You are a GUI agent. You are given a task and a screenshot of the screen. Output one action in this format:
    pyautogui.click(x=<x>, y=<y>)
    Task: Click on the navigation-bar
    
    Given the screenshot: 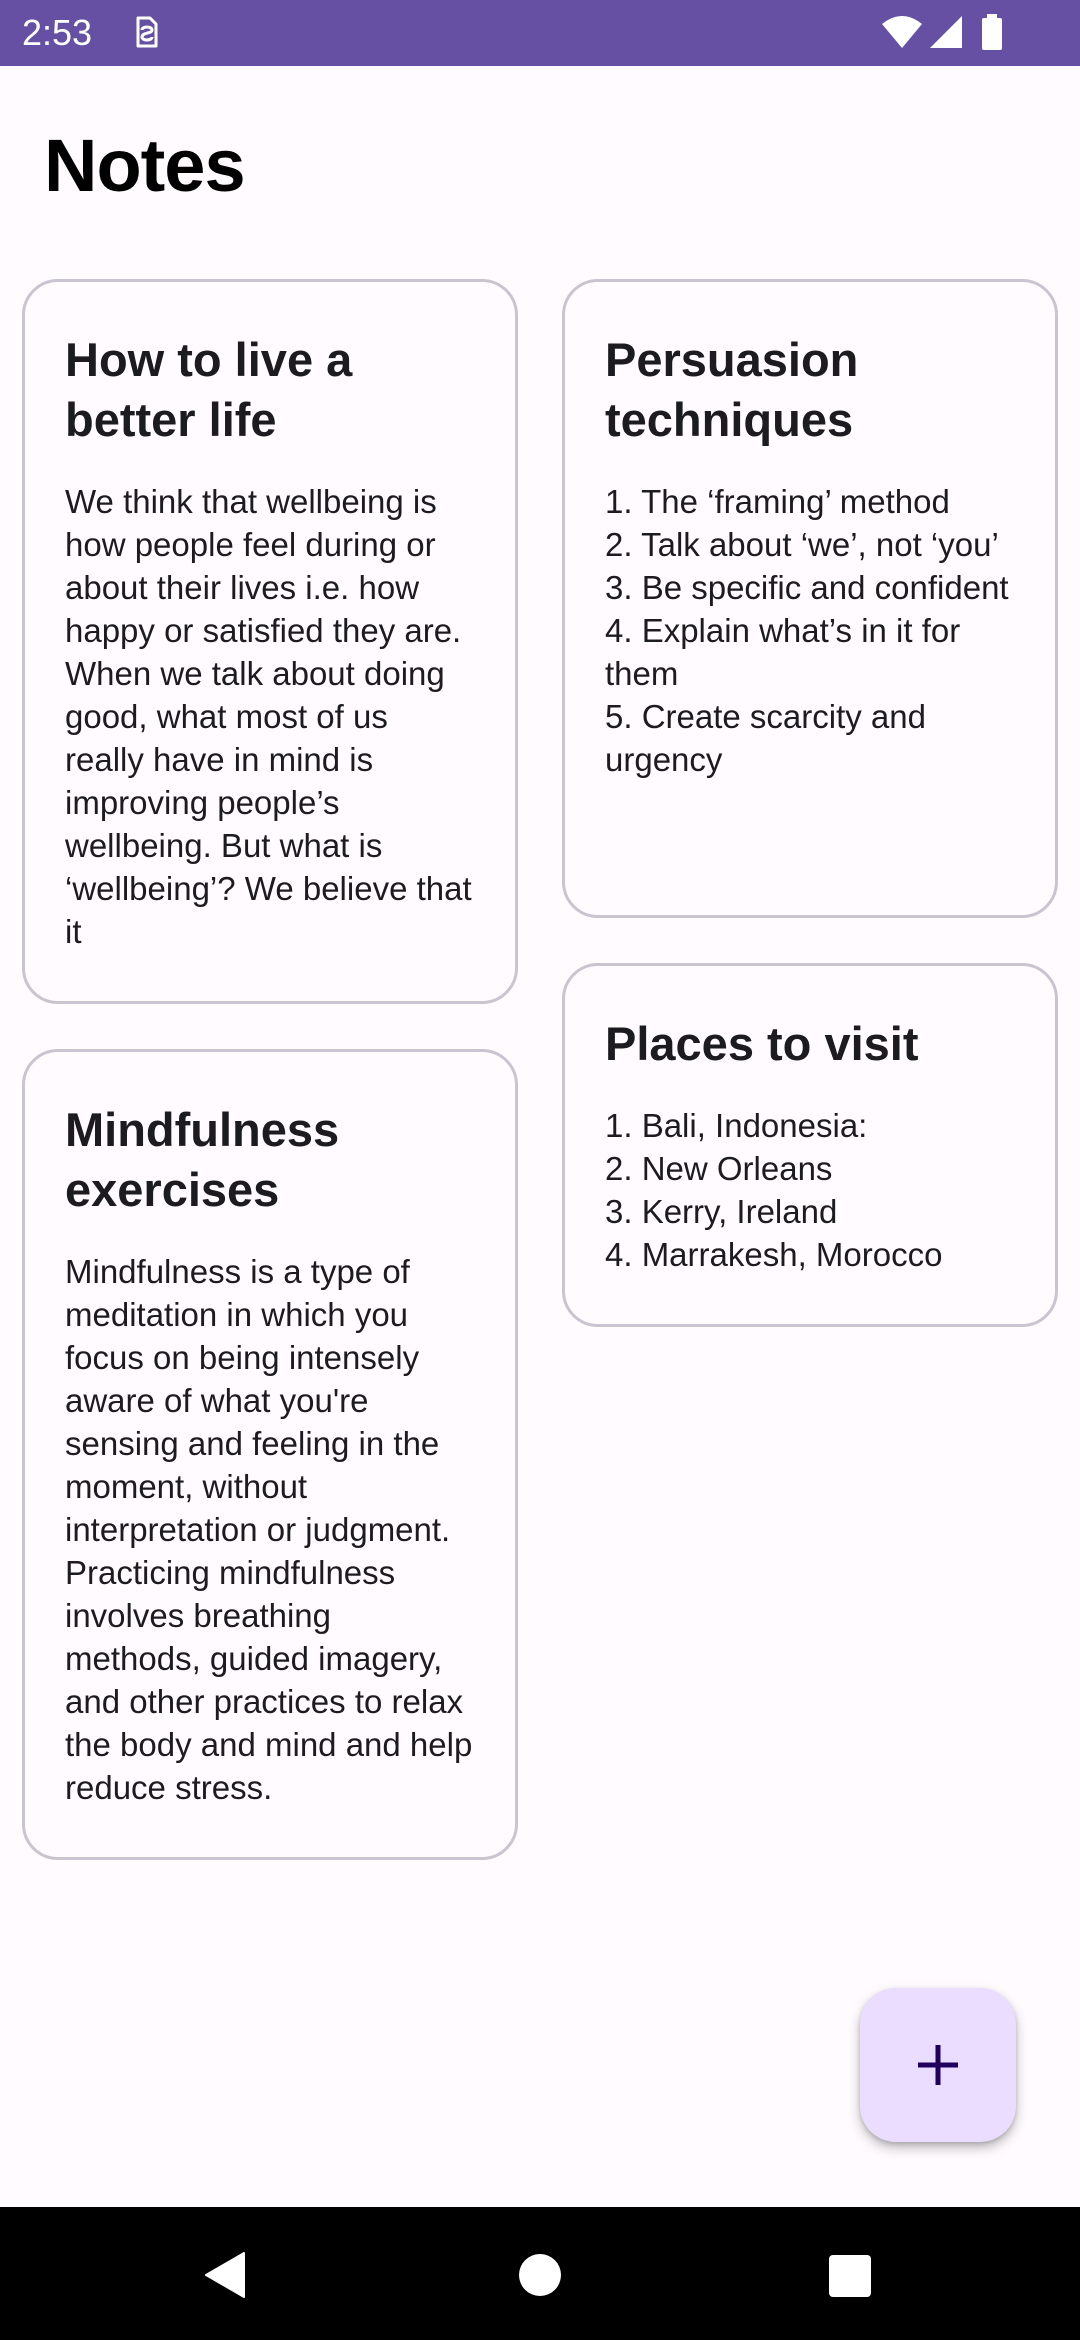 What is the action you would take?
    pyautogui.click(x=540, y=2273)
    